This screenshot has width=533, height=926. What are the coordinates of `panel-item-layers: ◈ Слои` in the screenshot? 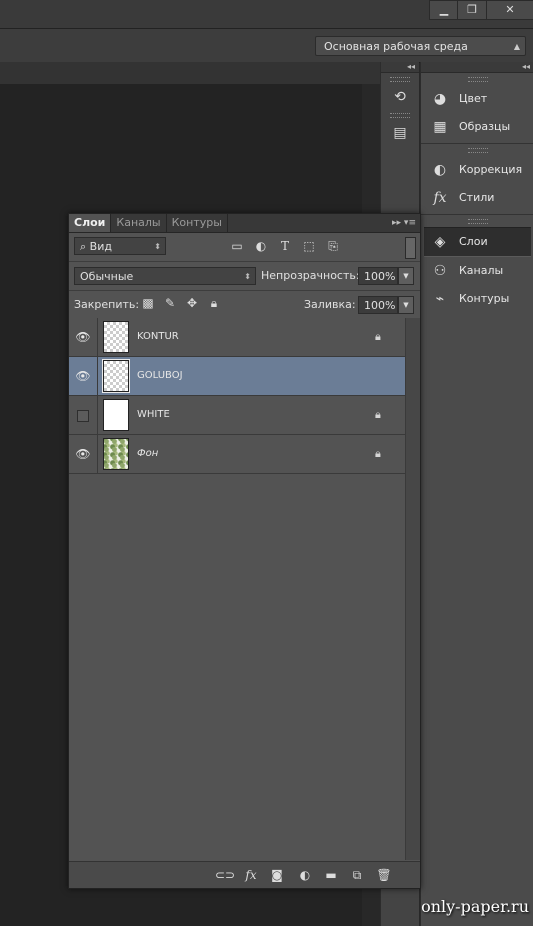 It's located at (477, 242).